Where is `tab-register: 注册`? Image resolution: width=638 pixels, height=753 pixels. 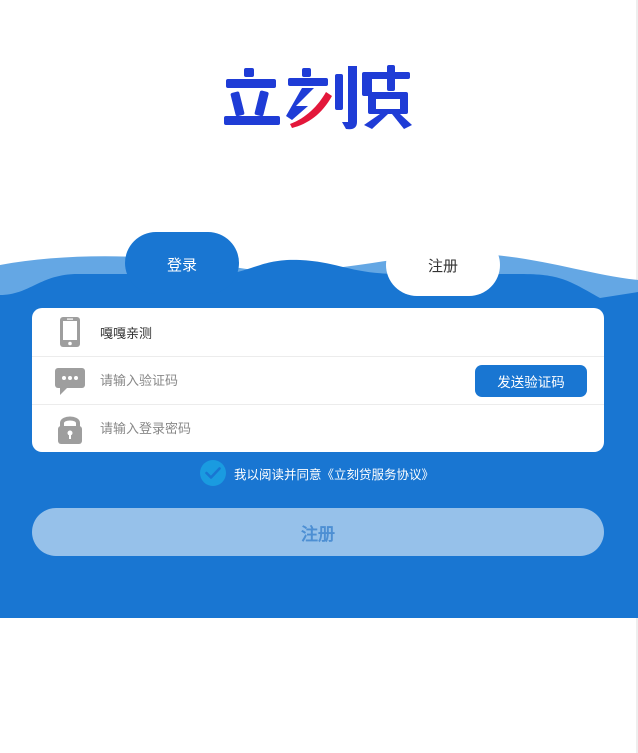
tab-register: 注册 is located at coordinates (443, 265).